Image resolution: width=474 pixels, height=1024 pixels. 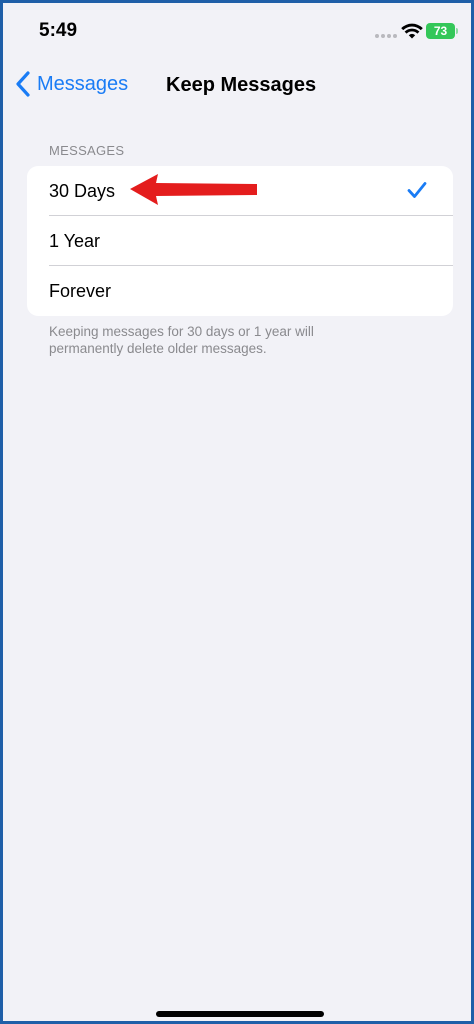 I want to click on option-label: 30 Days, so click(x=82, y=190).